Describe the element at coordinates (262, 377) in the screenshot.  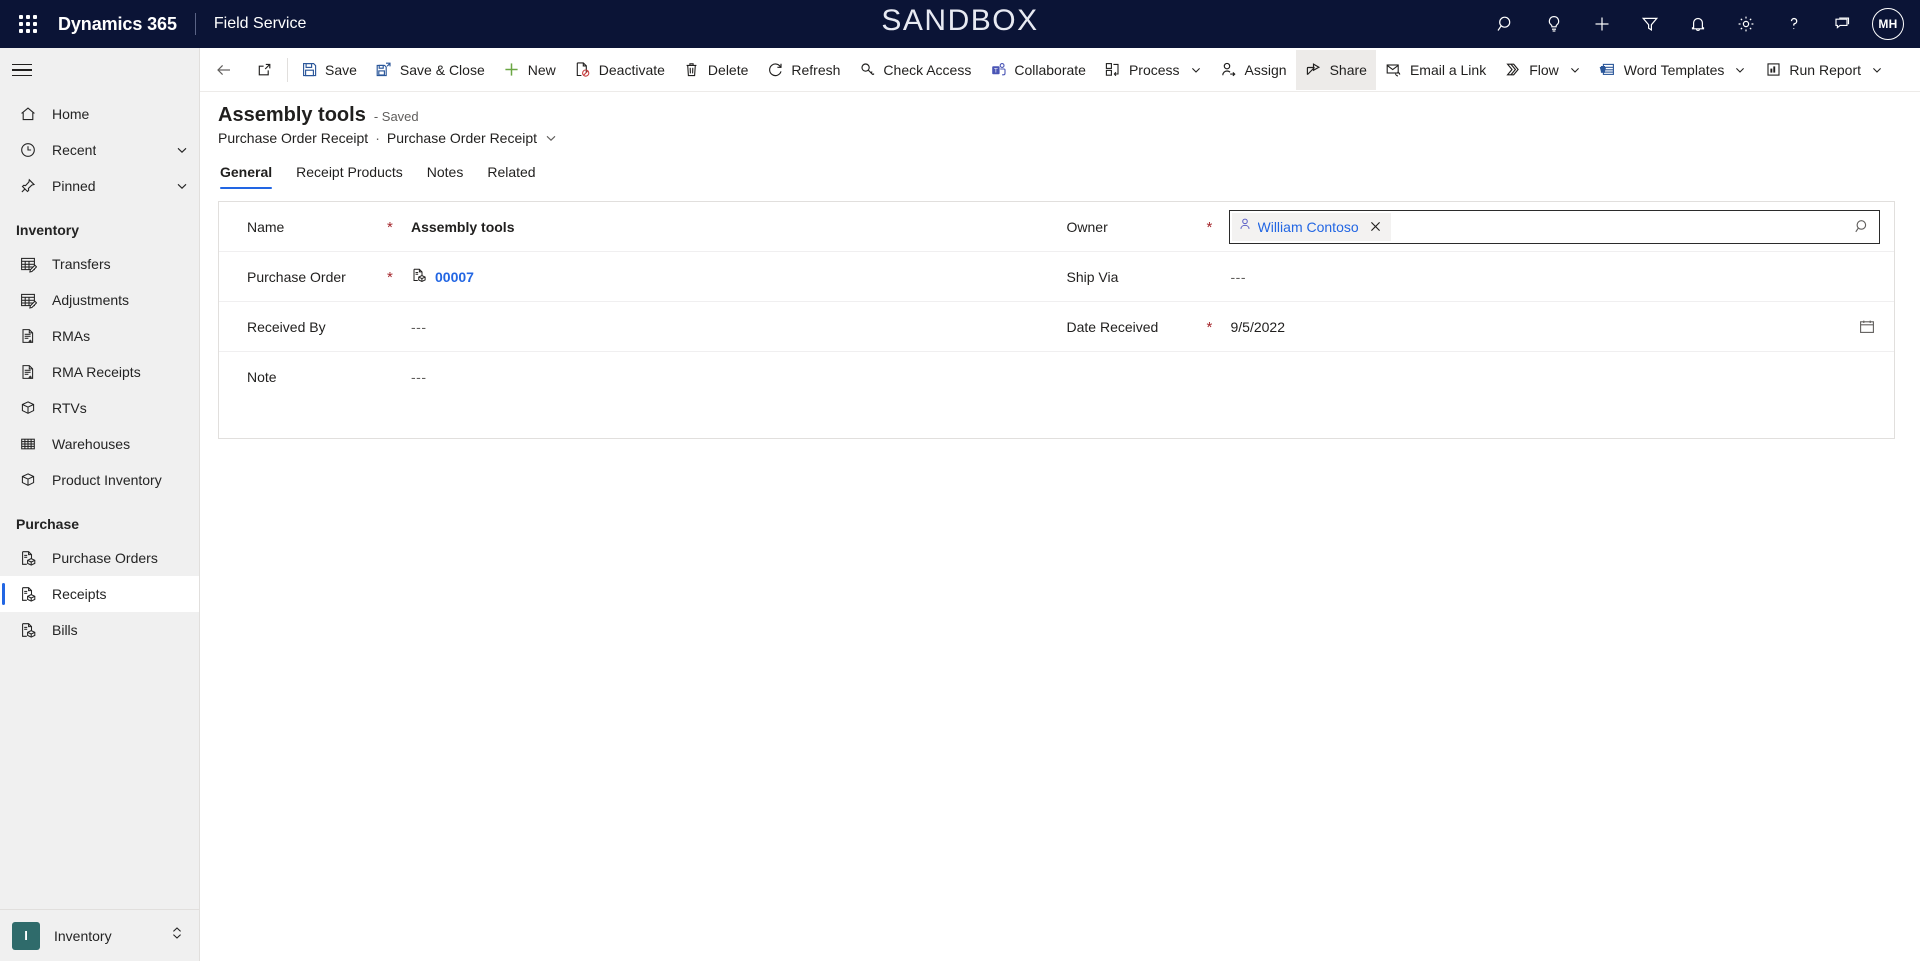
I see `field-label: Note` at that location.